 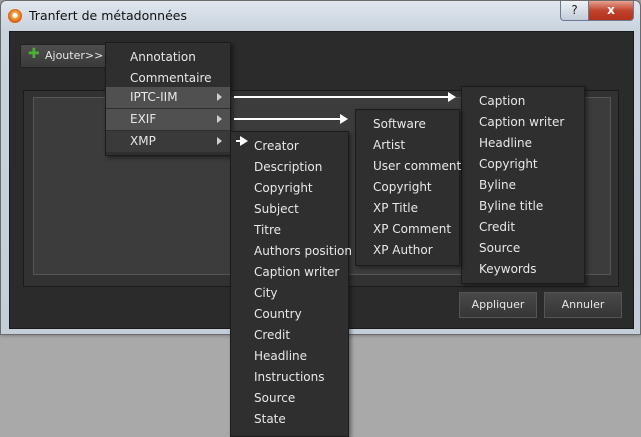 What do you see at coordinates (403, 250) in the screenshot?
I see `menu-item-label: XP Author` at bounding box center [403, 250].